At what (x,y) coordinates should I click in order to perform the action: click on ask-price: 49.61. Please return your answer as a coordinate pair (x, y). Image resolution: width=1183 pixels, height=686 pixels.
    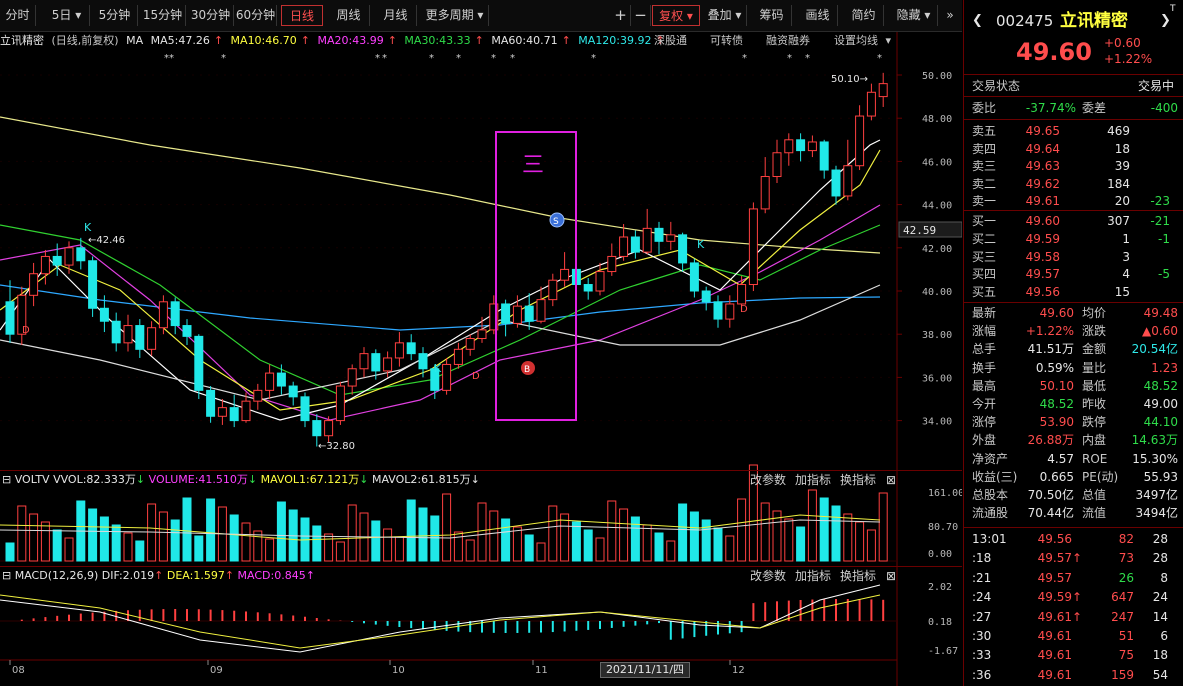
    Looking at the image, I should click on (1036, 201).